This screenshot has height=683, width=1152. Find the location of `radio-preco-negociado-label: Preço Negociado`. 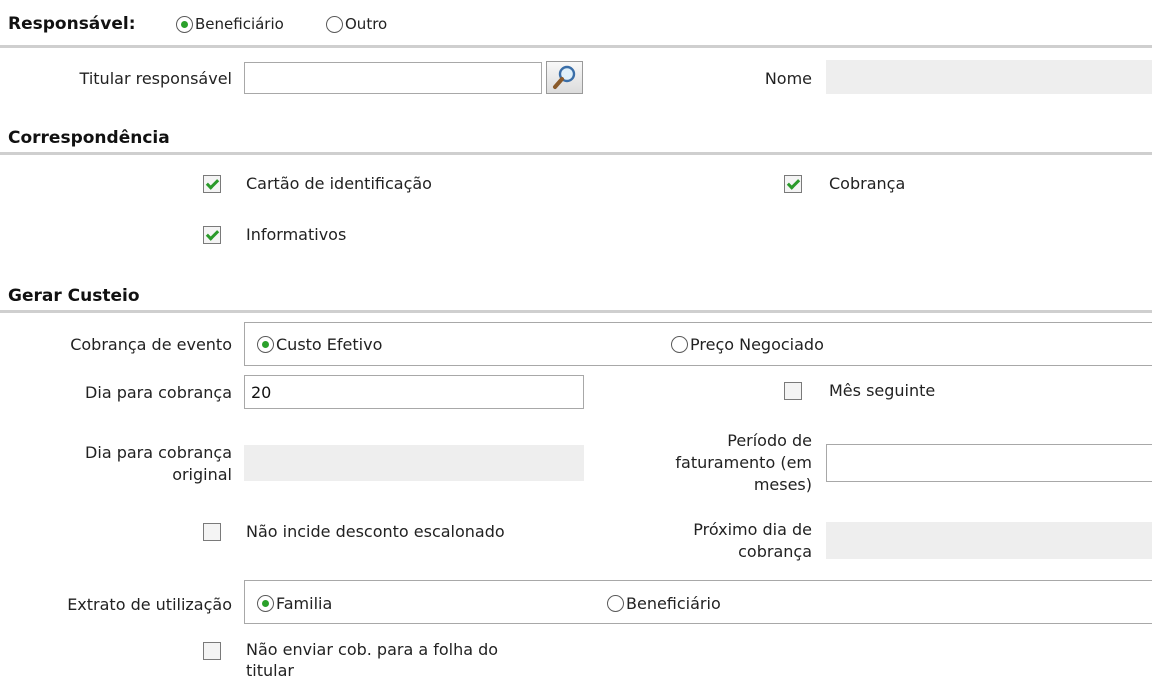

radio-preco-negociado-label: Preço Negociado is located at coordinates (757, 344).